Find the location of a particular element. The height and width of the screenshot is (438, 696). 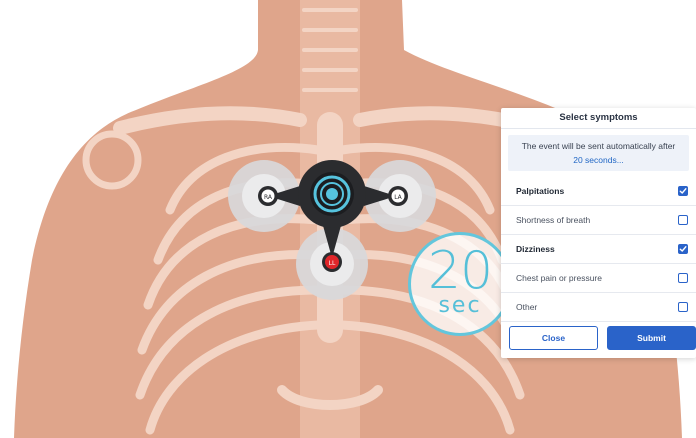

checkbox-dizziness is located at coordinates (683, 249).